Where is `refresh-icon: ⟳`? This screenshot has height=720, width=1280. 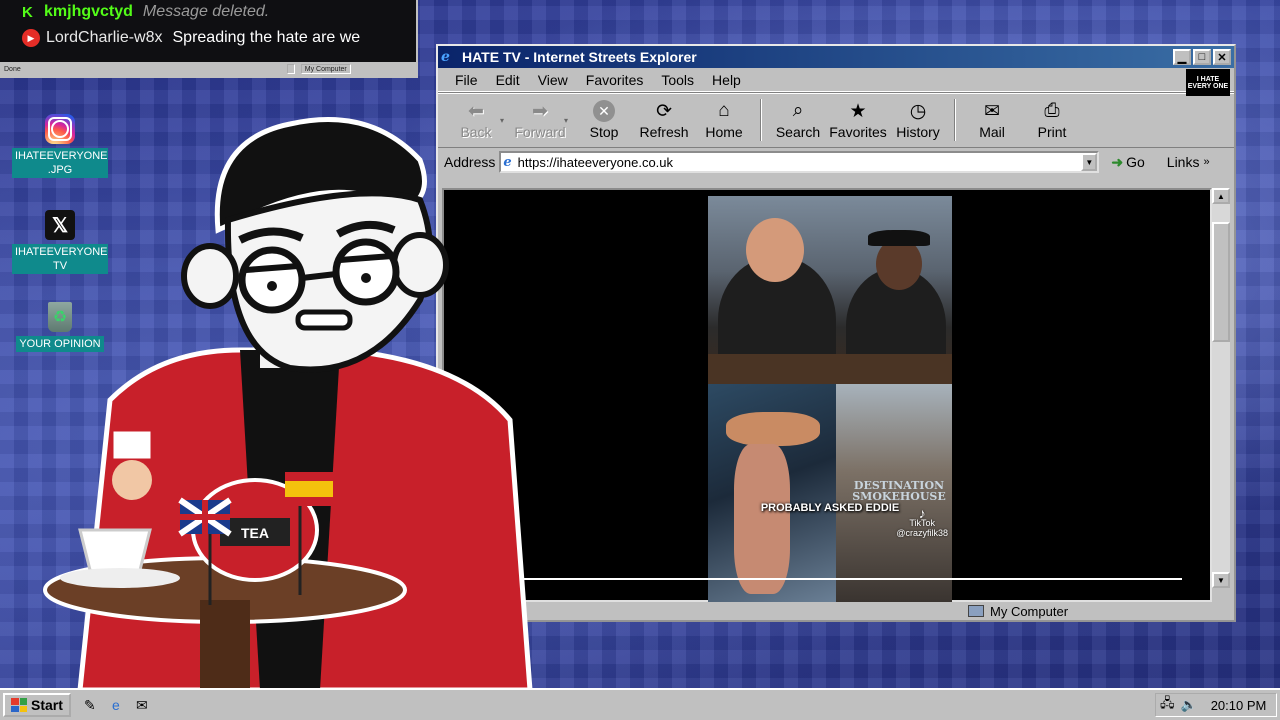
refresh-icon: ⟳ is located at coordinates (664, 111).